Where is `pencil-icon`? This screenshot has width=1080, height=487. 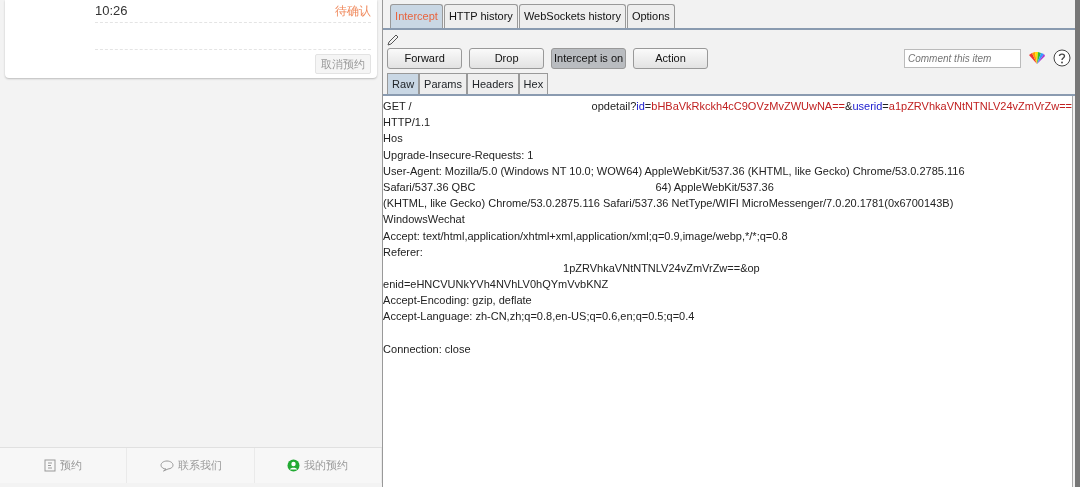 pencil-icon is located at coordinates (393, 39).